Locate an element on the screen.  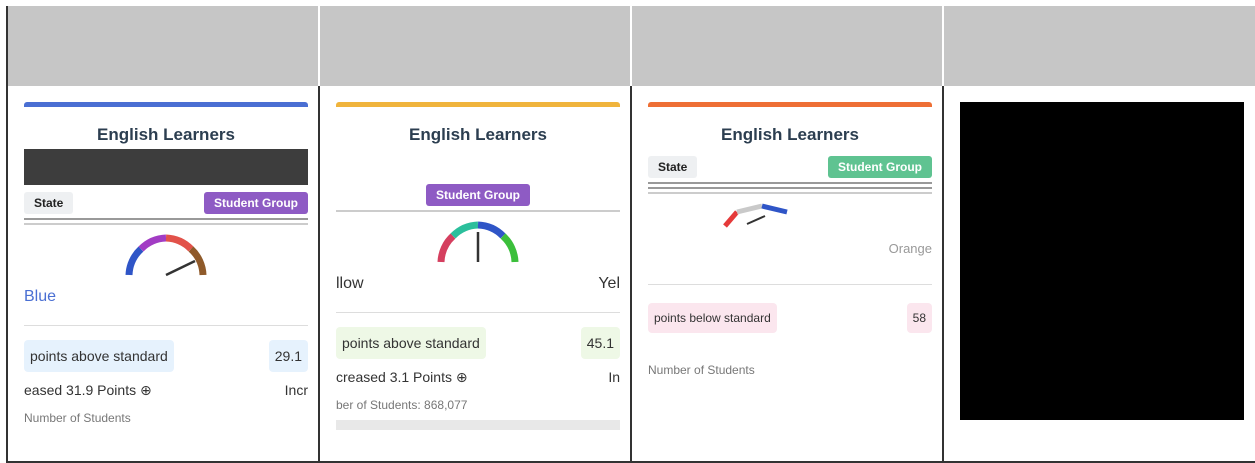
change-text-right: Incr is located at coordinates (296, 390).